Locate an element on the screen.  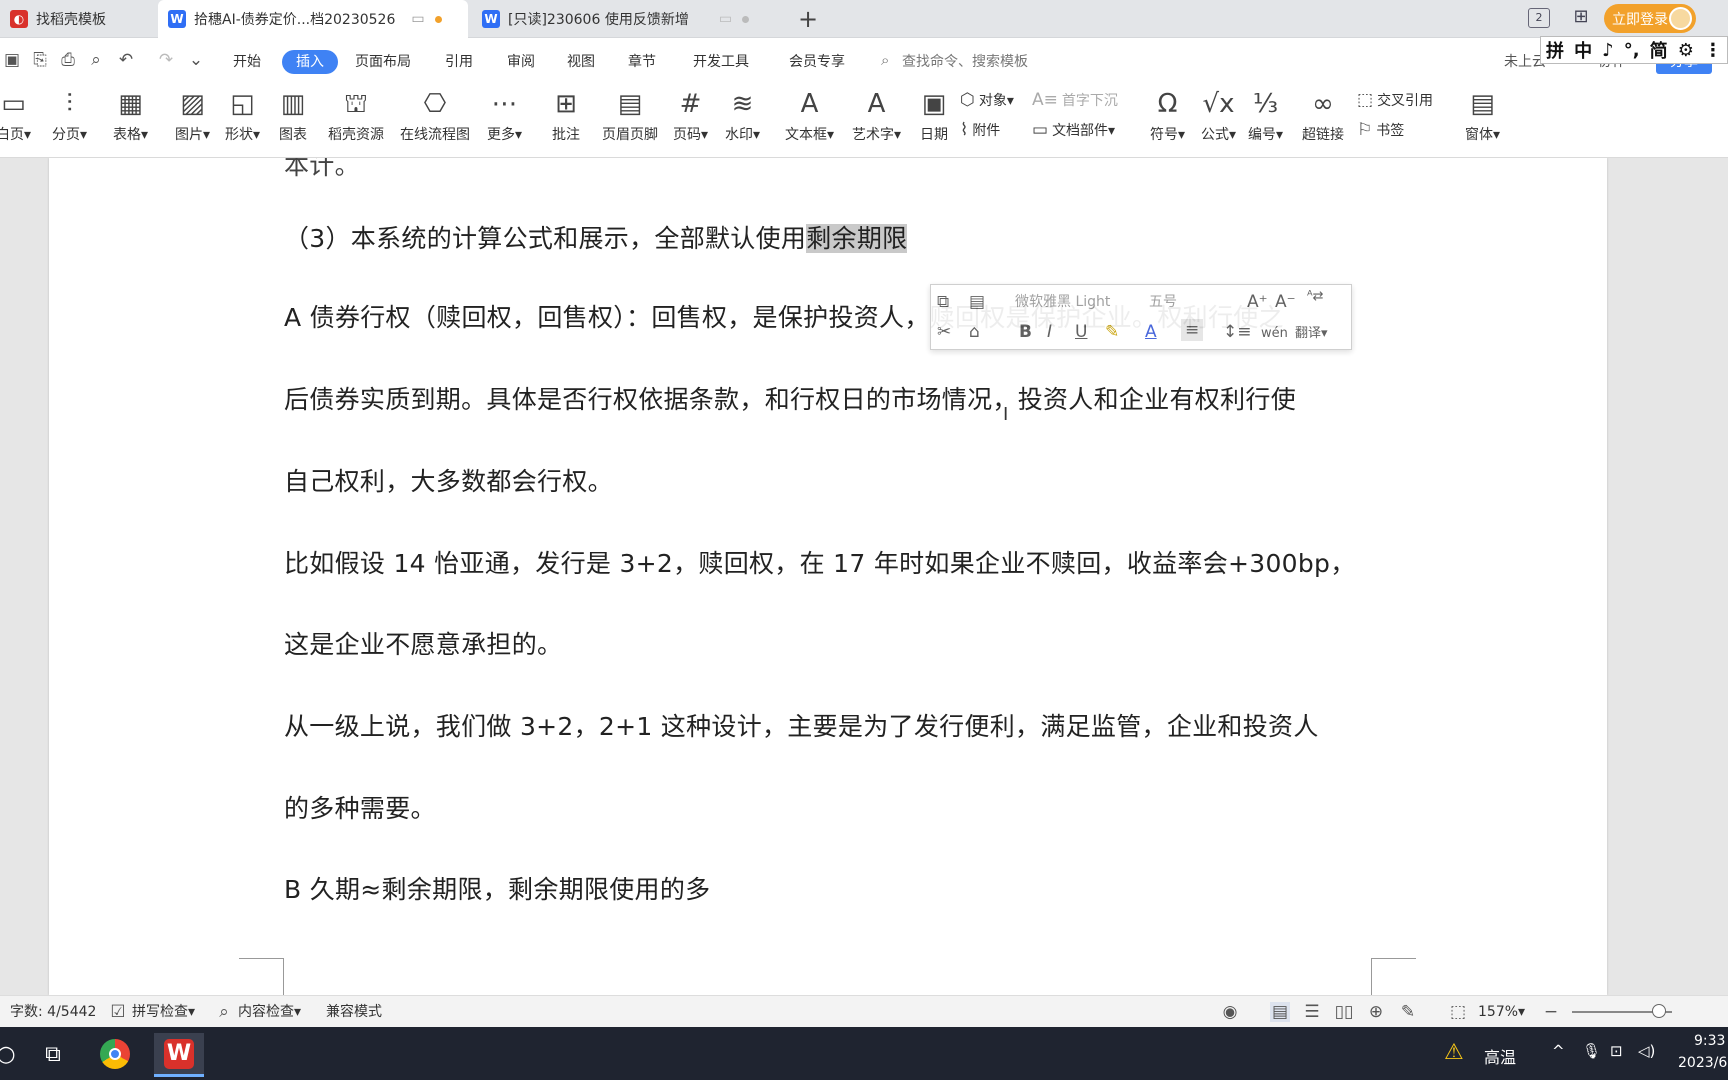
menu-developer: 开发工具 is located at coordinates (721, 62).